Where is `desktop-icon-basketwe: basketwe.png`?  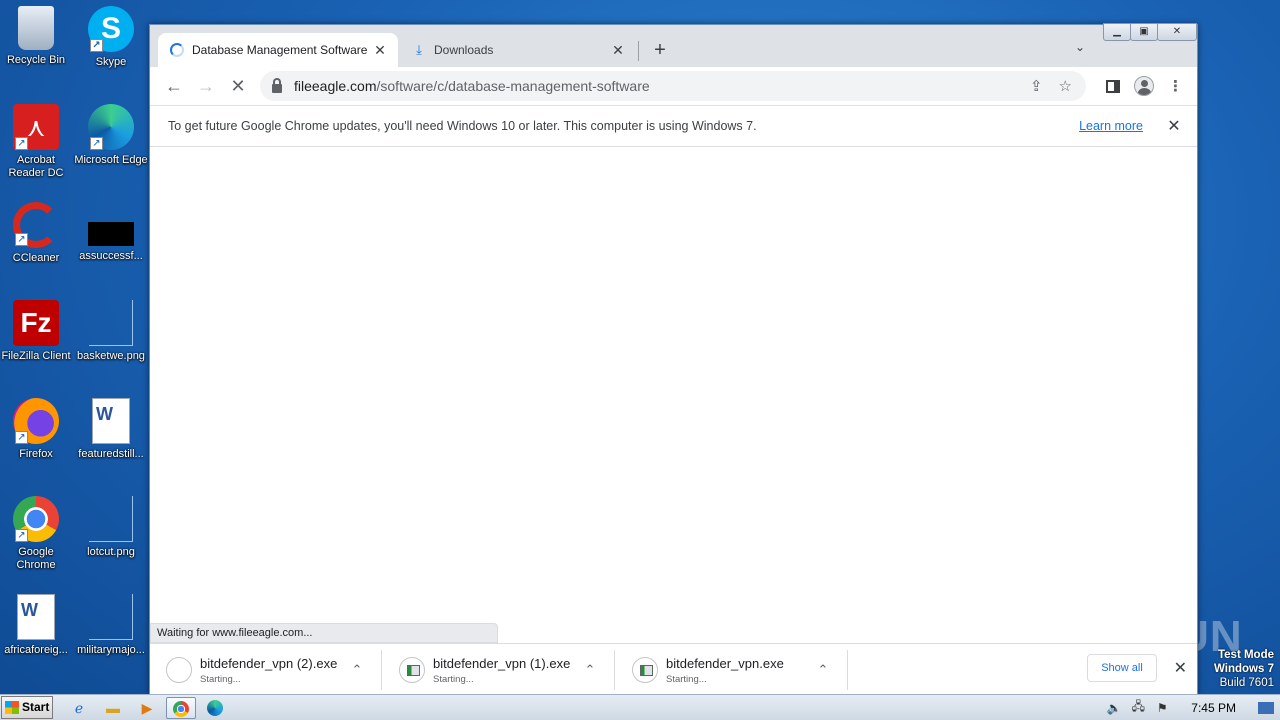 desktop-icon-basketwe: basketwe.png is located at coordinates (111, 331).